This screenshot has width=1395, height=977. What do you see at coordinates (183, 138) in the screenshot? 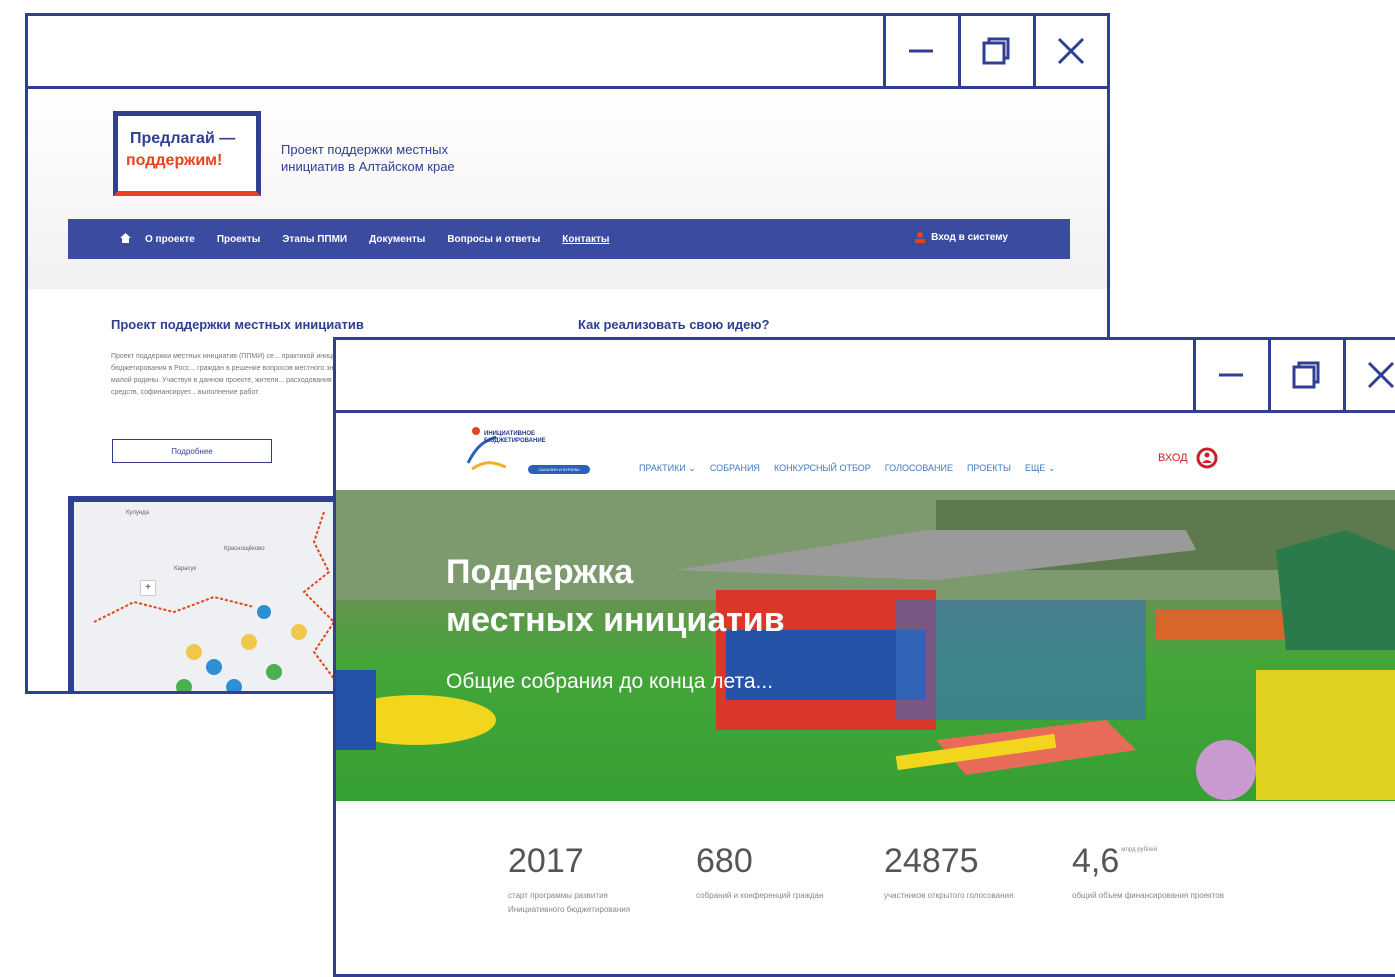
I see `logo-line1: Предлагай —` at bounding box center [183, 138].